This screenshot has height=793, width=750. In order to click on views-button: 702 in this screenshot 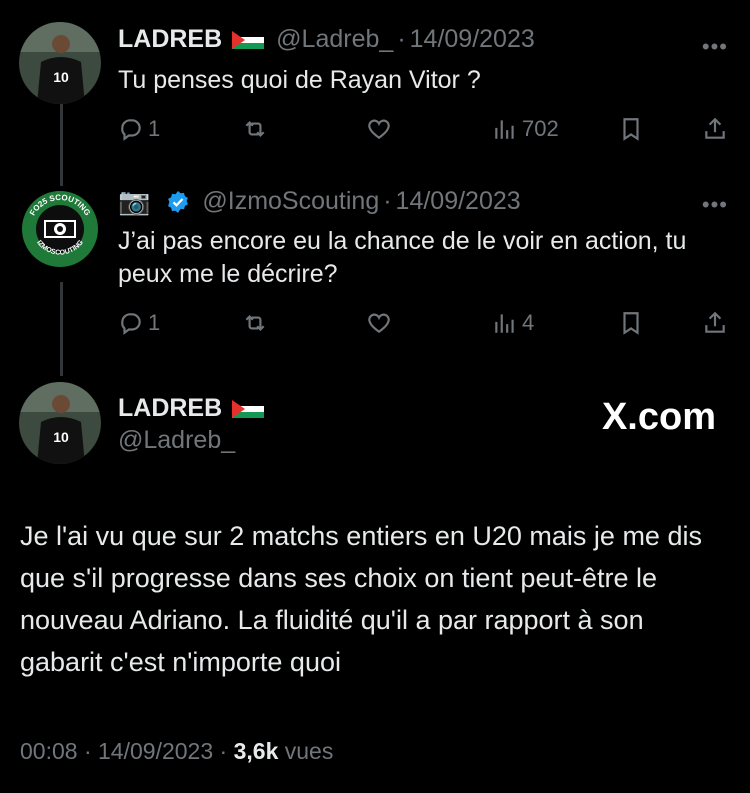, I will do `click(525, 129)`.